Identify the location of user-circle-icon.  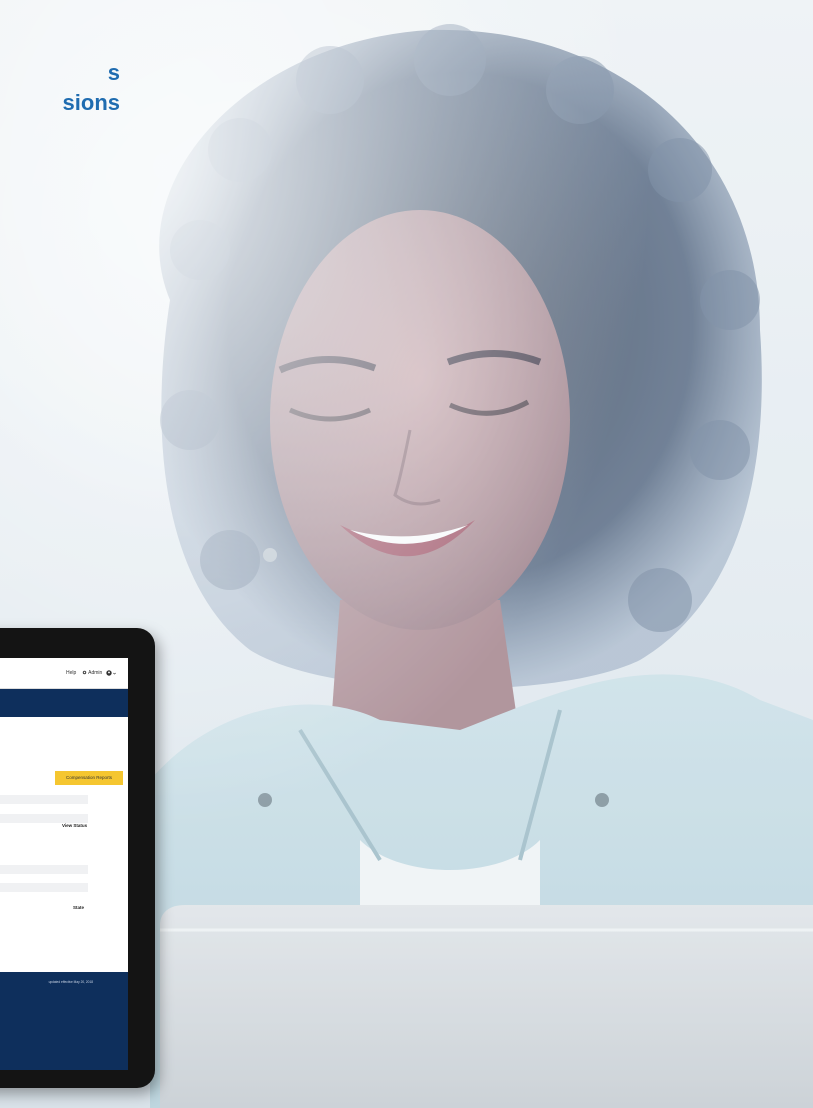
(109, 673).